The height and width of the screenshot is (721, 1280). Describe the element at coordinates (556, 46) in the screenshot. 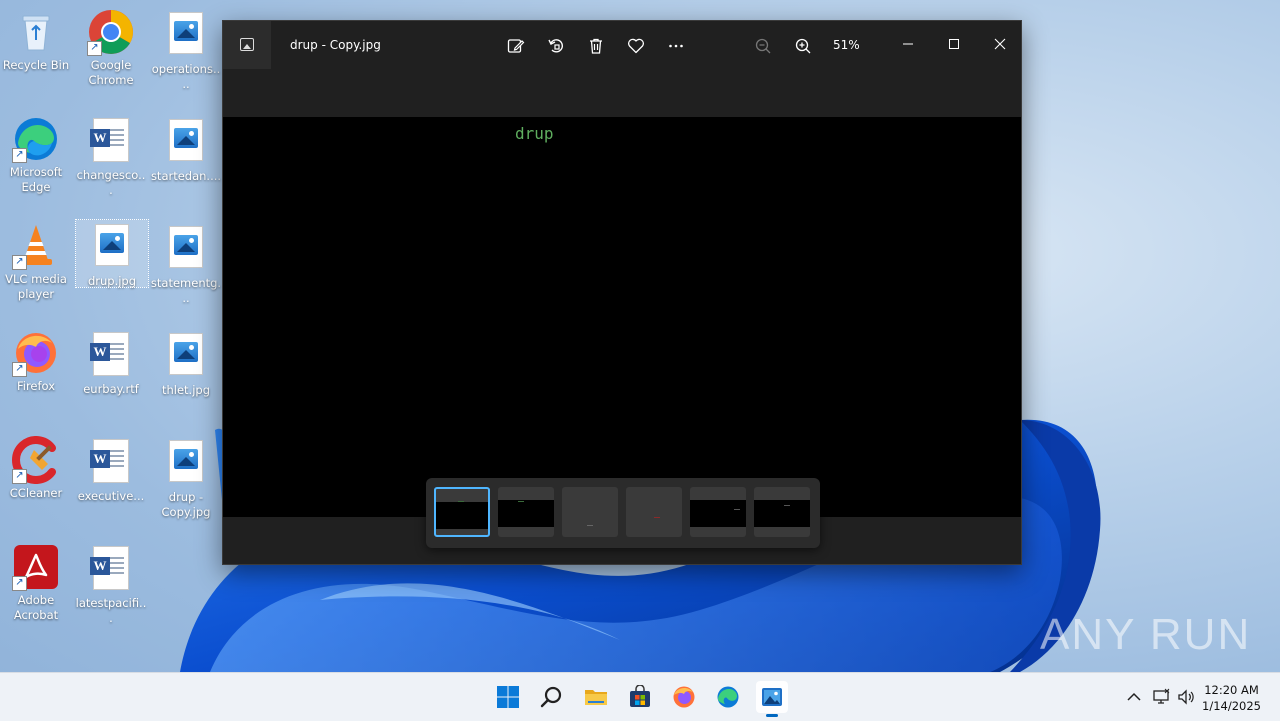

I see `rotate-button` at that location.